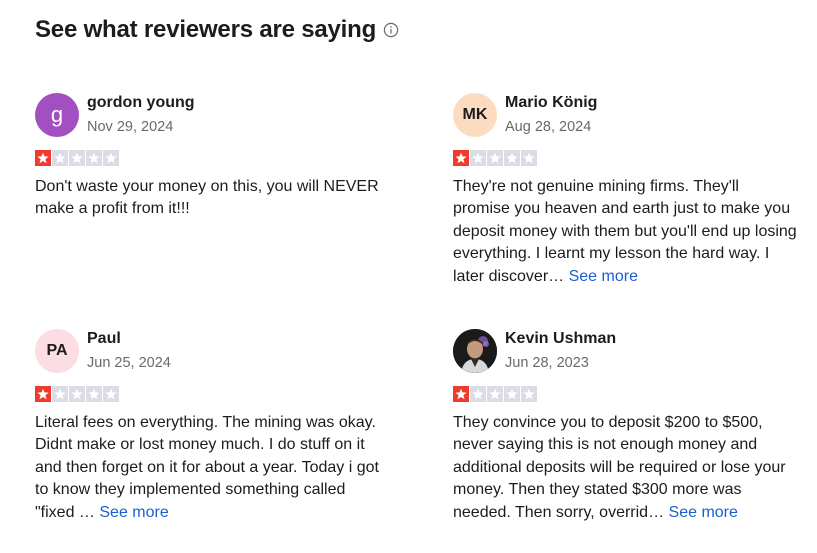  What do you see at coordinates (551, 103) in the screenshot?
I see `reviewer-name: Mario König` at bounding box center [551, 103].